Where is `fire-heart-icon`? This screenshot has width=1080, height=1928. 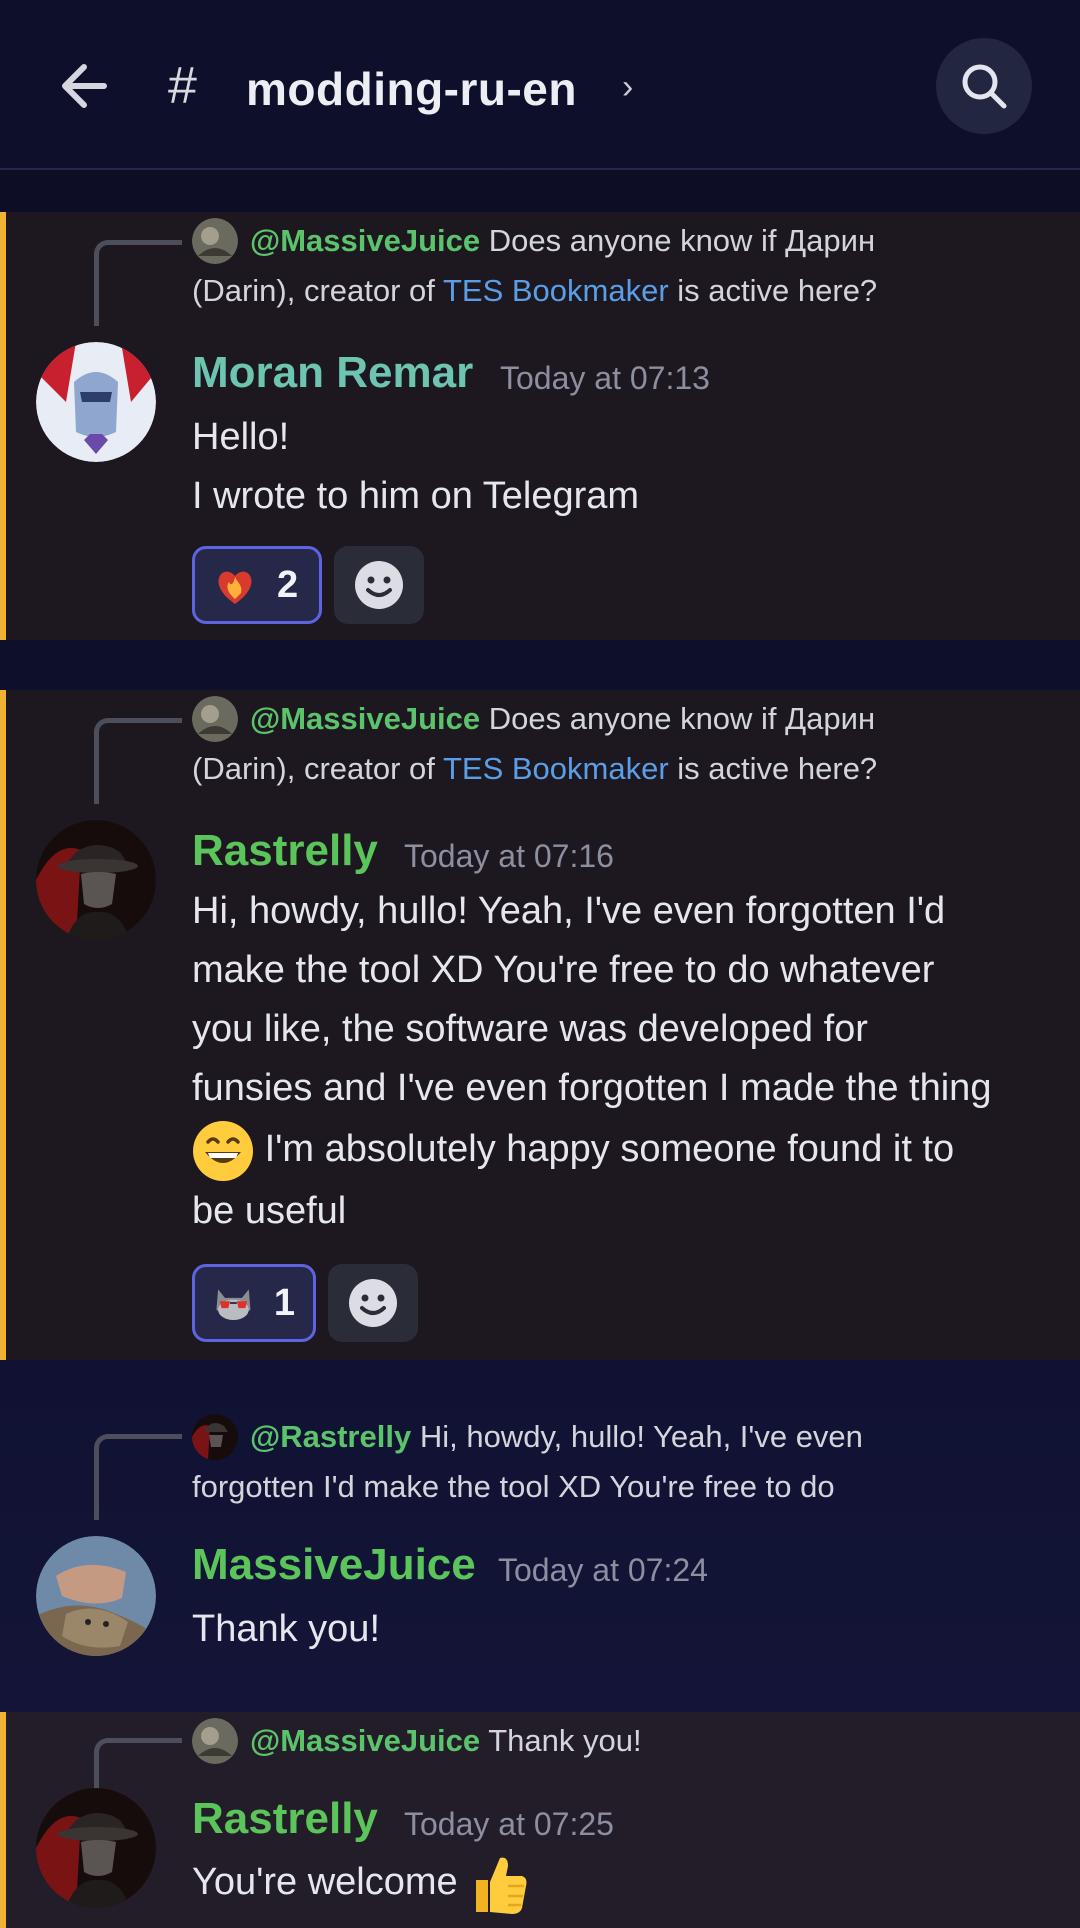
fire-heart-icon is located at coordinates (235, 587).